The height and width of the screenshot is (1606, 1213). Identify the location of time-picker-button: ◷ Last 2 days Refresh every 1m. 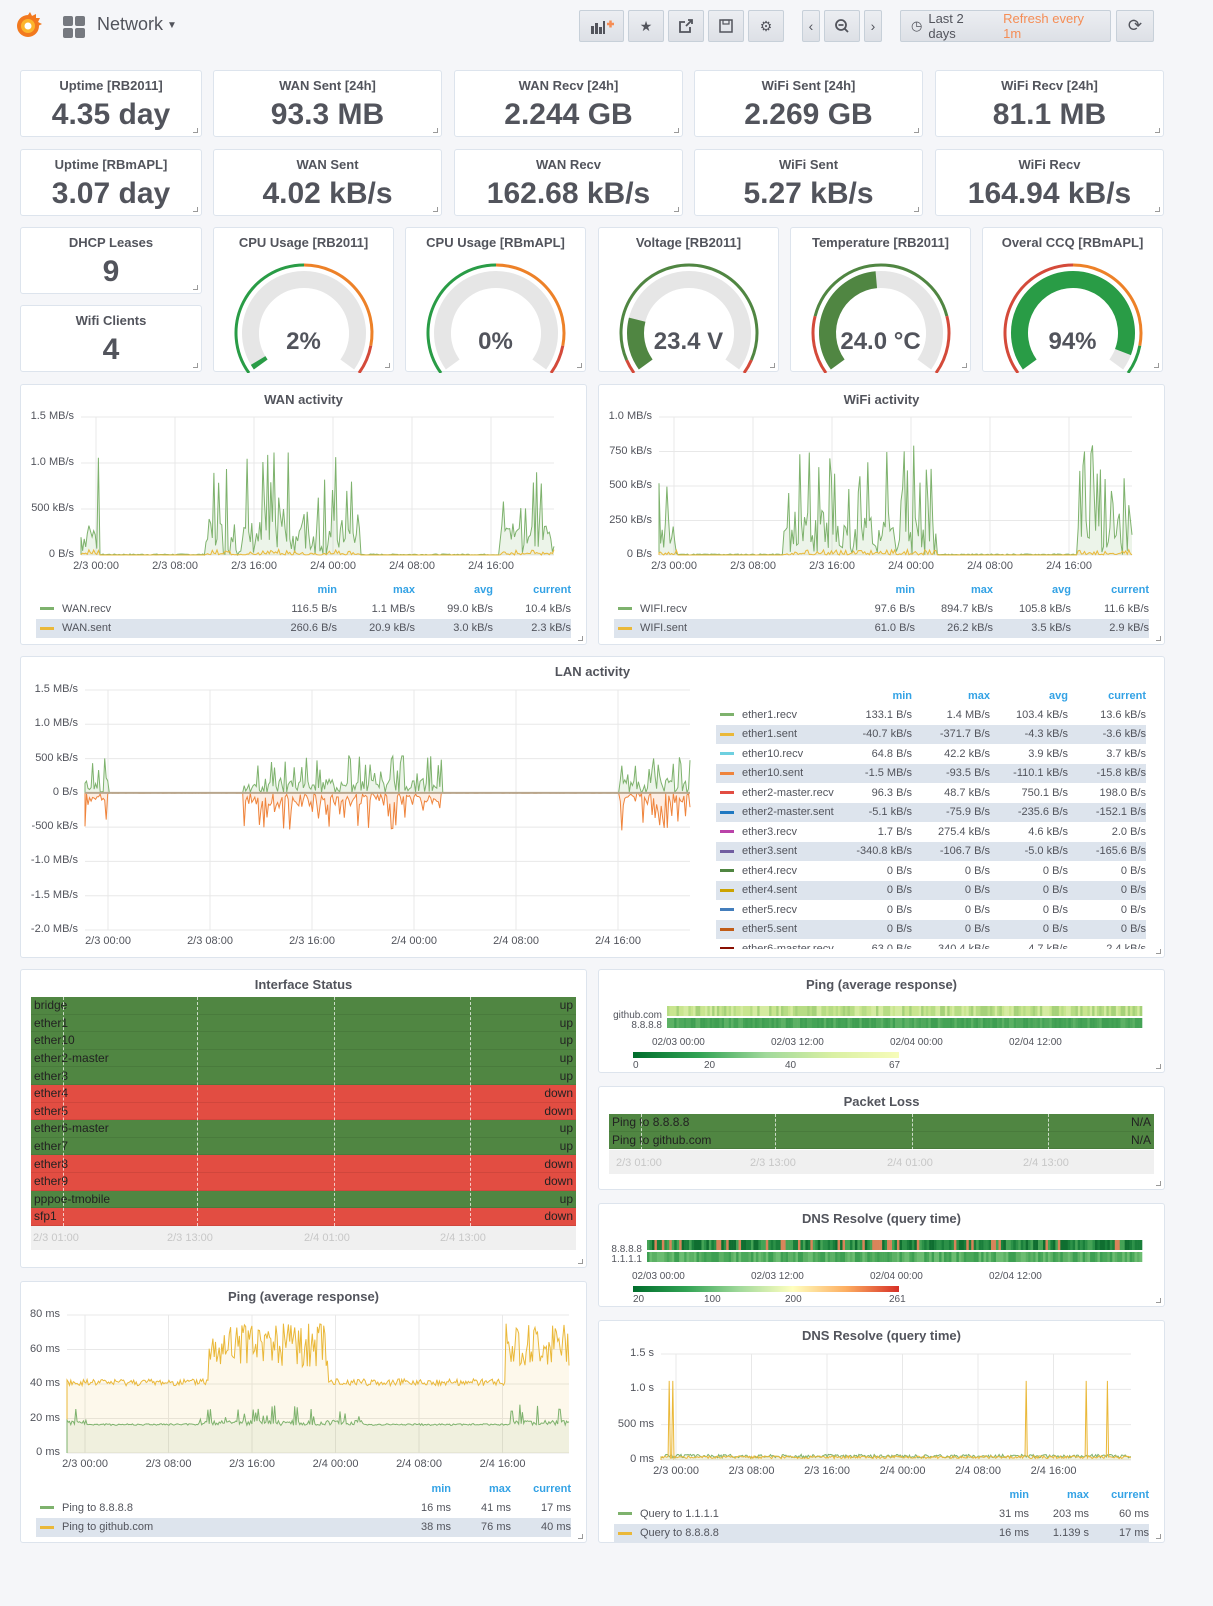
(1005, 26).